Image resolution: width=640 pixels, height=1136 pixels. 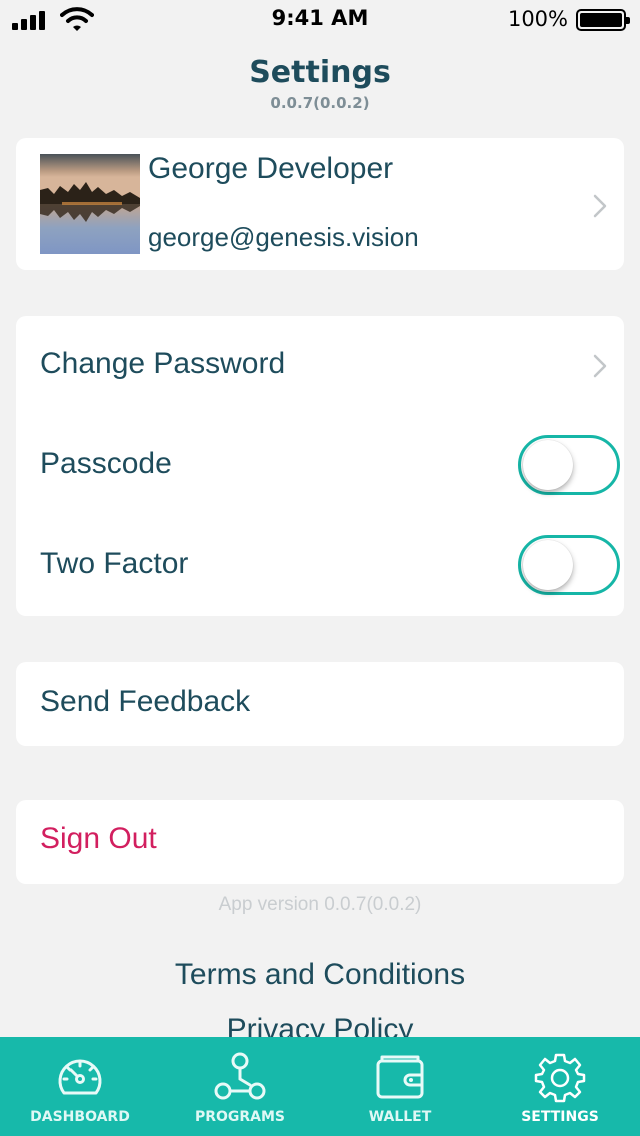 I want to click on programs-icon, so click(x=240, y=1076).